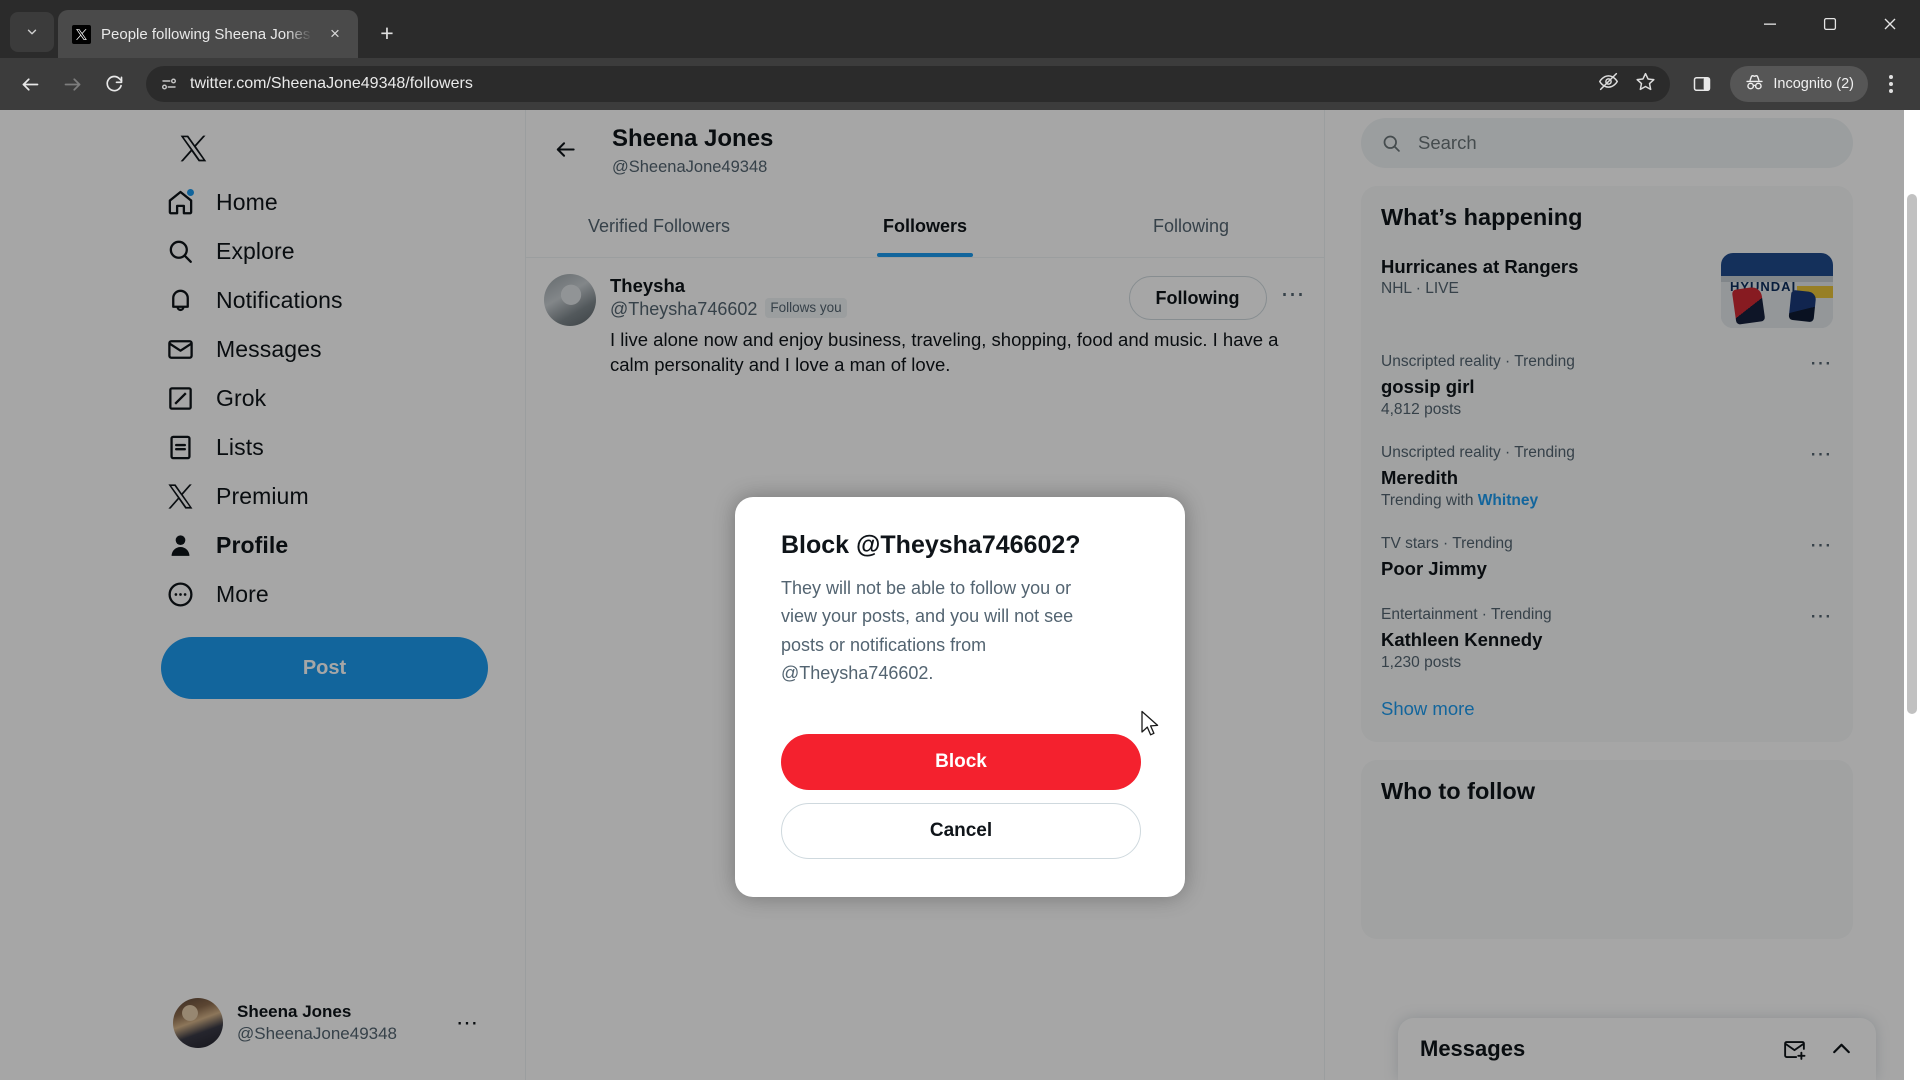 Image resolution: width=1920 pixels, height=1080 pixels. What do you see at coordinates (387, 33) in the screenshot?
I see `new-tab-button: +` at bounding box center [387, 33].